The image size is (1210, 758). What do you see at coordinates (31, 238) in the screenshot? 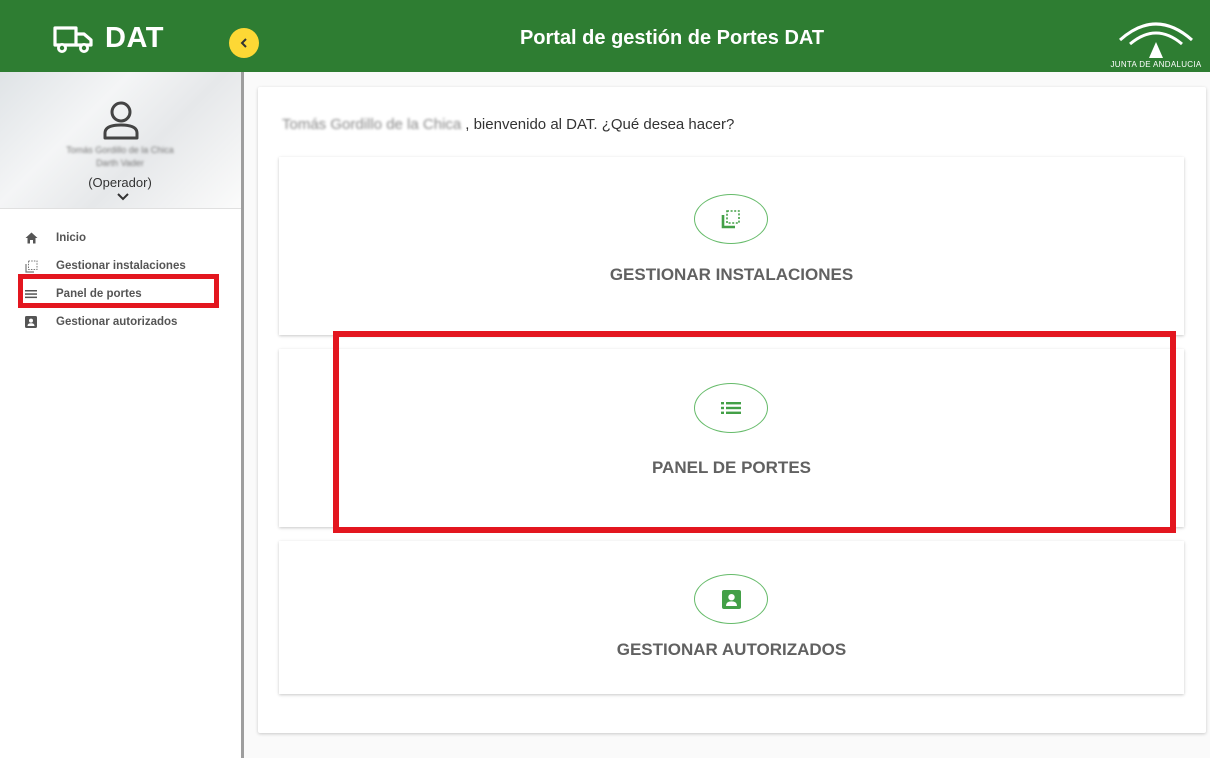
I see `home-icon` at bounding box center [31, 238].